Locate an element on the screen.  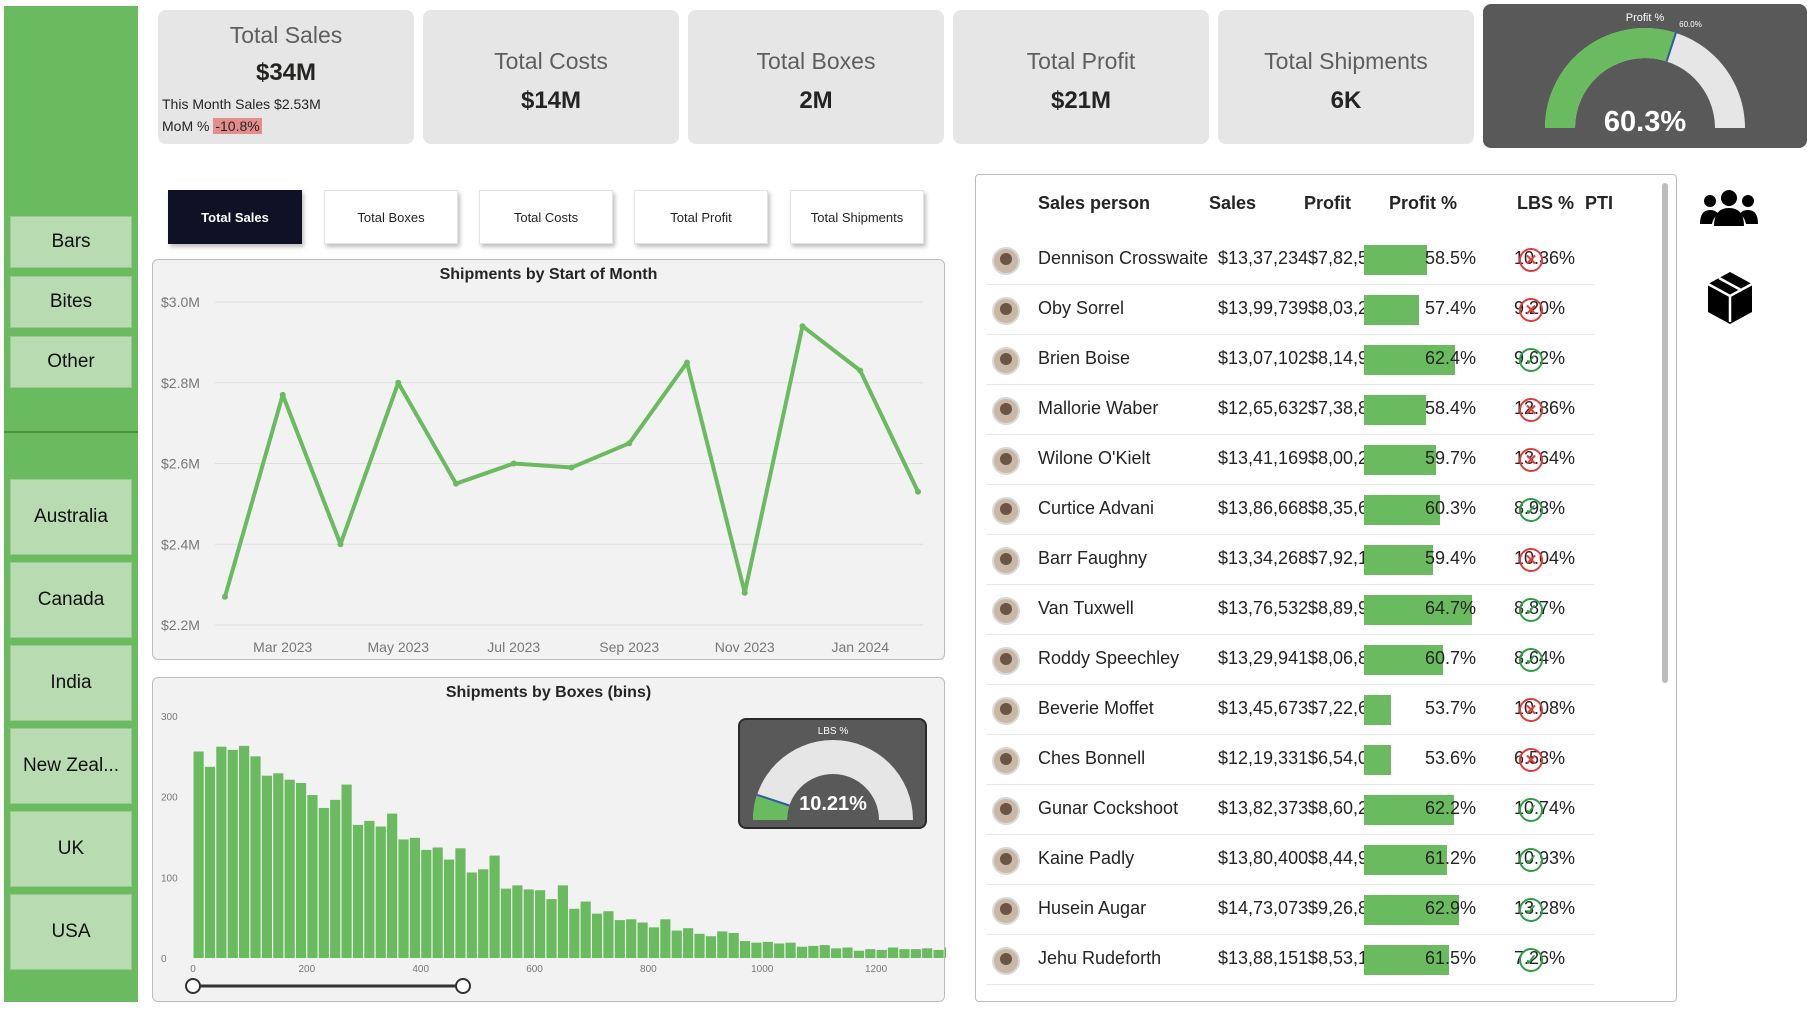
slicer-india: India is located at coordinates (71, 683).